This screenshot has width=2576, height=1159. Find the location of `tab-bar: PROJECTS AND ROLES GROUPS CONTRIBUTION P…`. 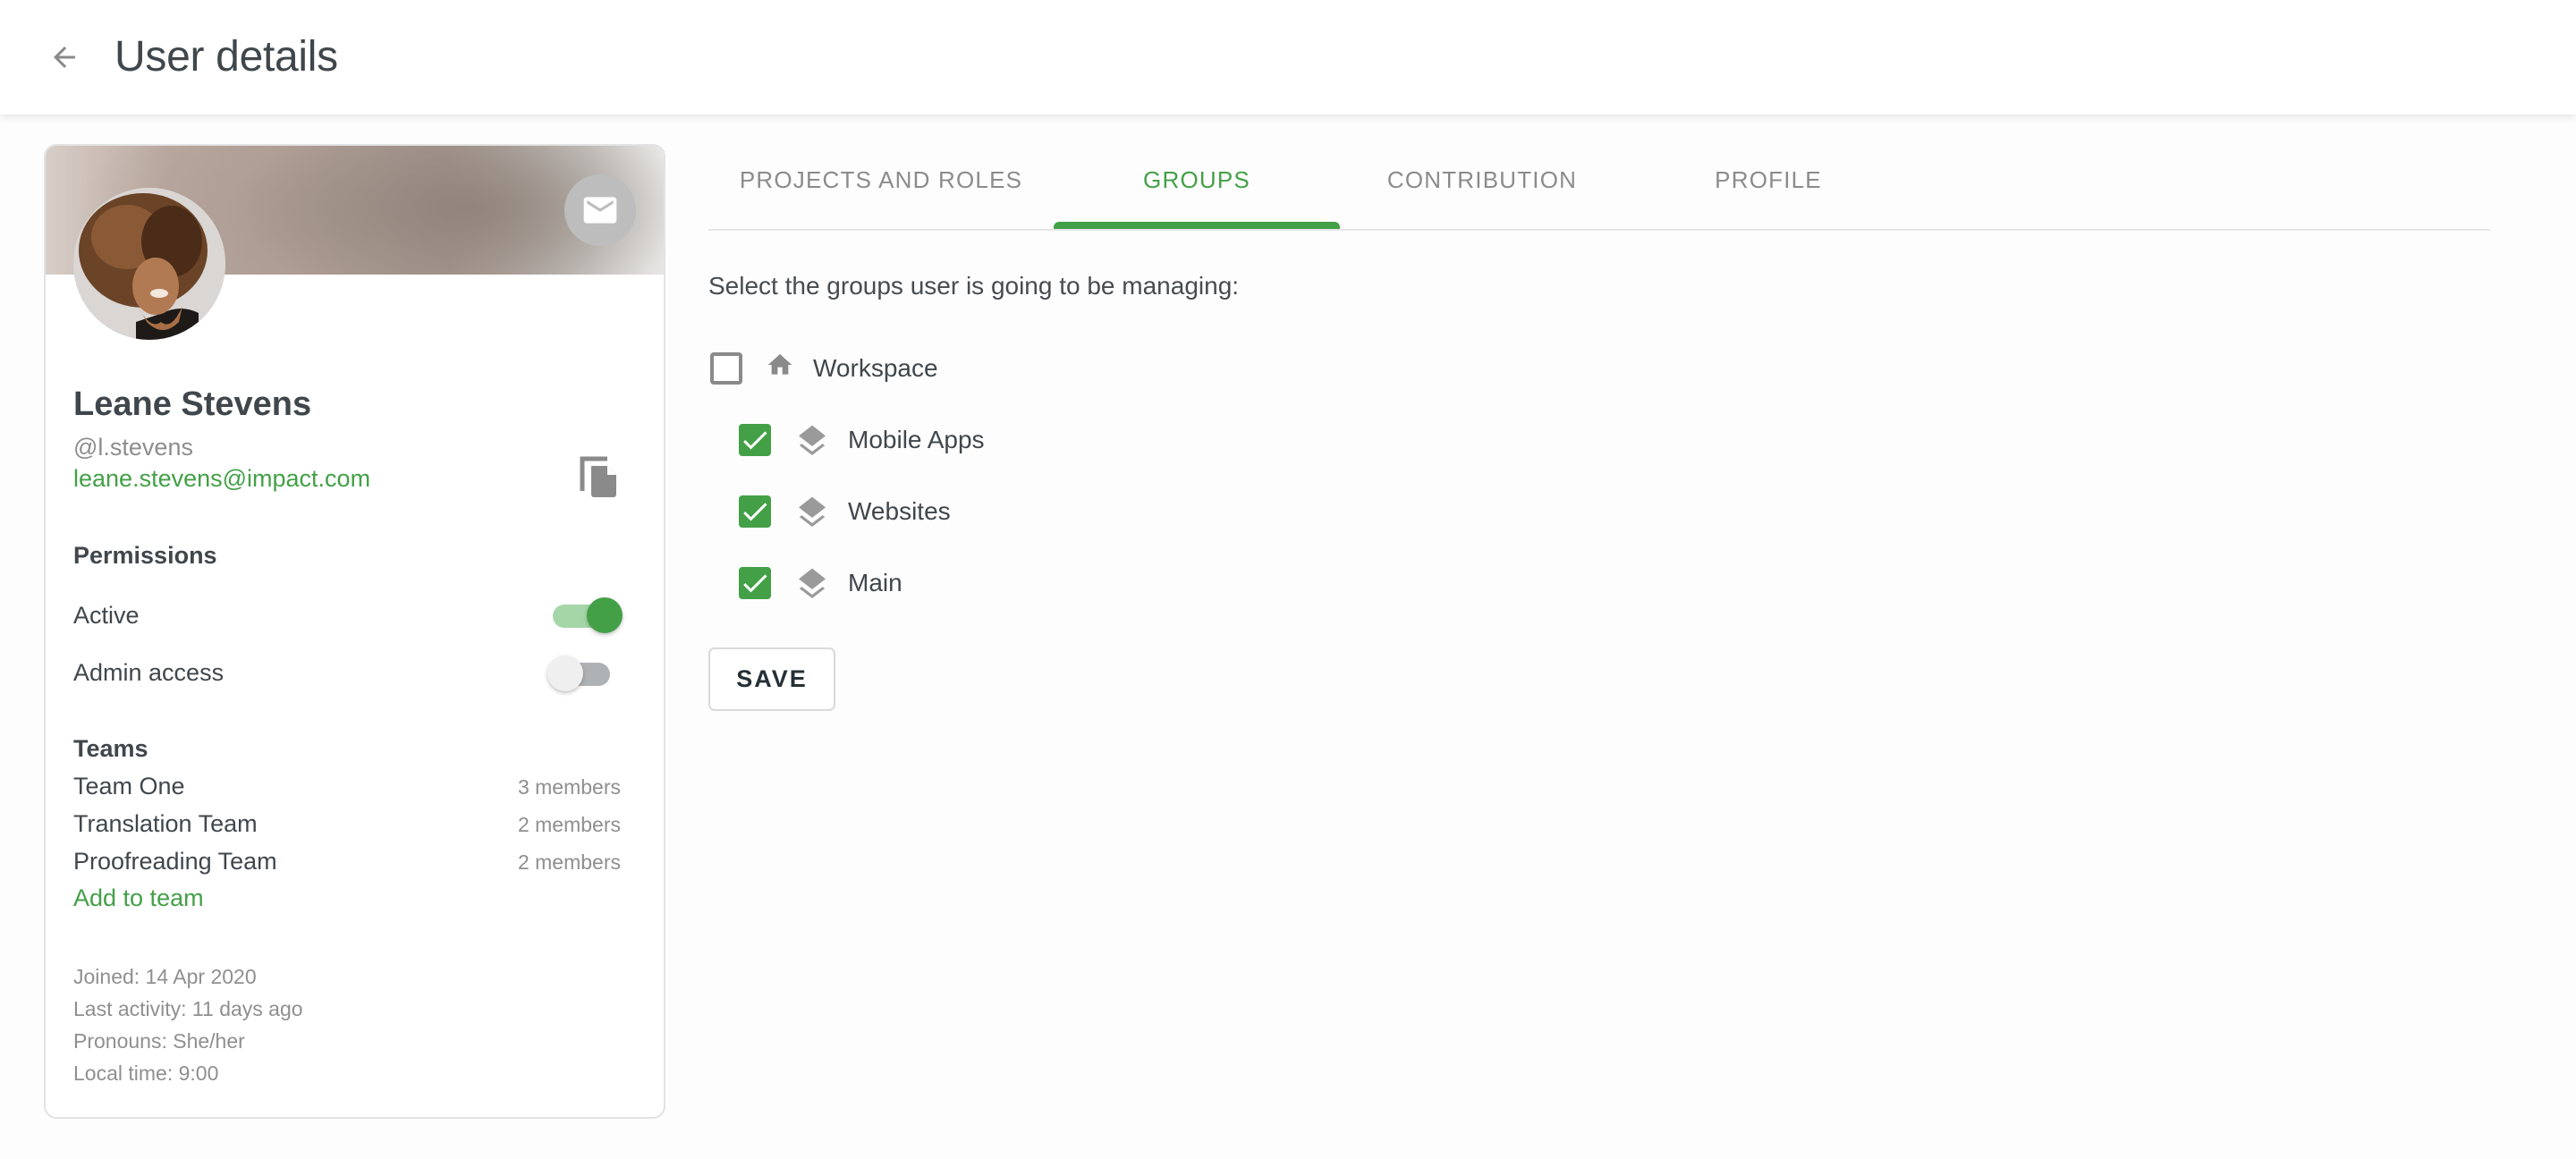

tab-bar: PROJECTS AND ROLES GROUPS CONTRIBUTION P… is located at coordinates (1599, 187).